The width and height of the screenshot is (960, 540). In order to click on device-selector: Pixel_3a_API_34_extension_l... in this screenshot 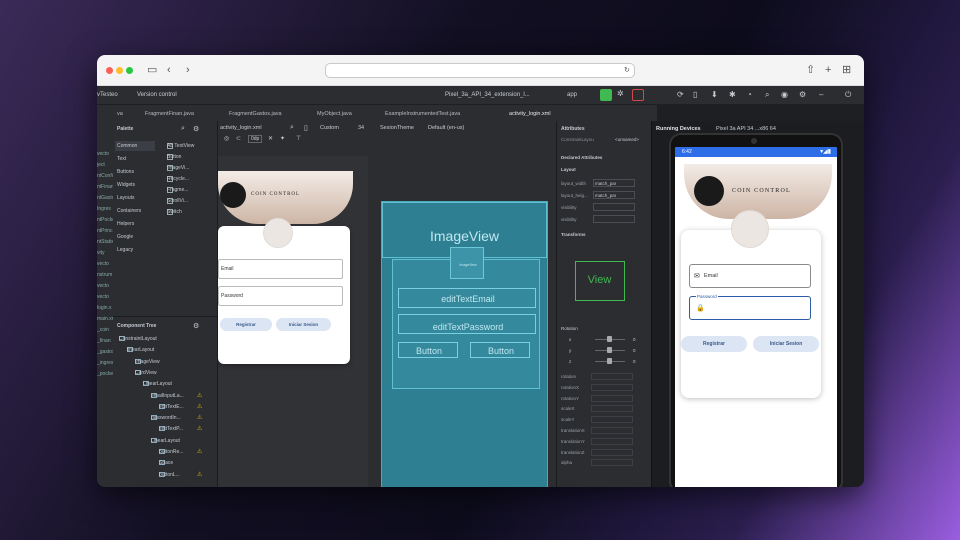, I will do `click(487, 95)`.